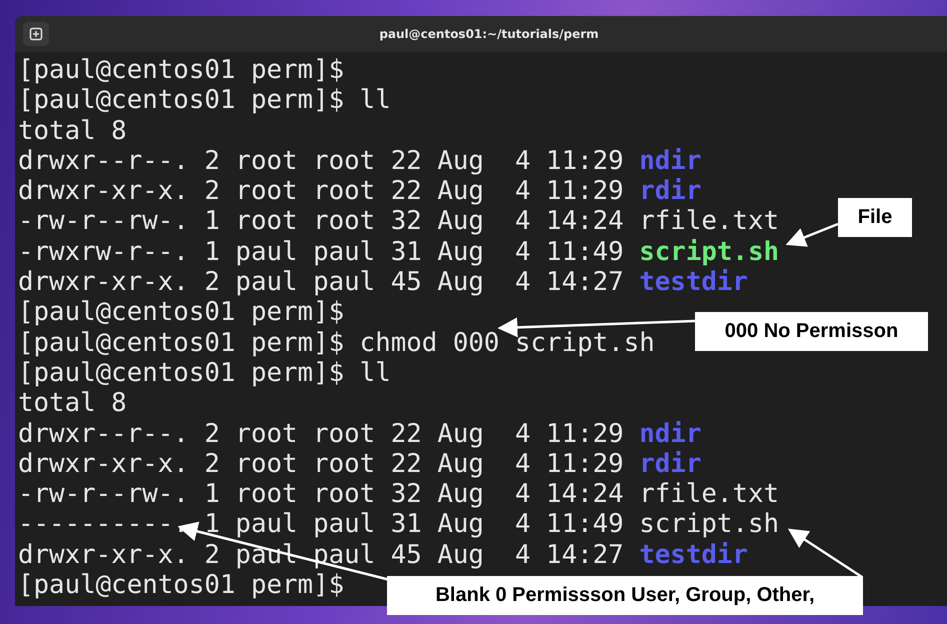 This screenshot has height=624, width=947. I want to click on new-tab-button, so click(36, 34).